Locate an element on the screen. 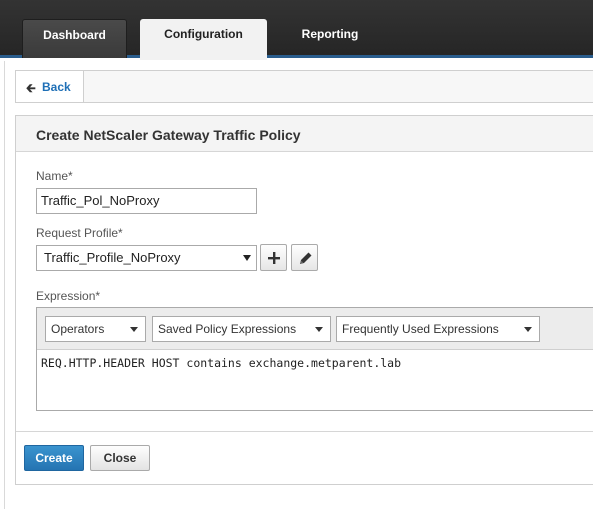  divider is located at coordinates (4, 285).